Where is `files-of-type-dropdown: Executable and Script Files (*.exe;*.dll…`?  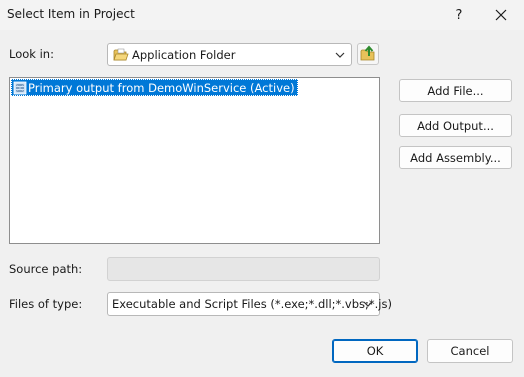
files-of-type-dropdown: Executable and Script Files (*.exe;*.dll… is located at coordinates (249, 304).